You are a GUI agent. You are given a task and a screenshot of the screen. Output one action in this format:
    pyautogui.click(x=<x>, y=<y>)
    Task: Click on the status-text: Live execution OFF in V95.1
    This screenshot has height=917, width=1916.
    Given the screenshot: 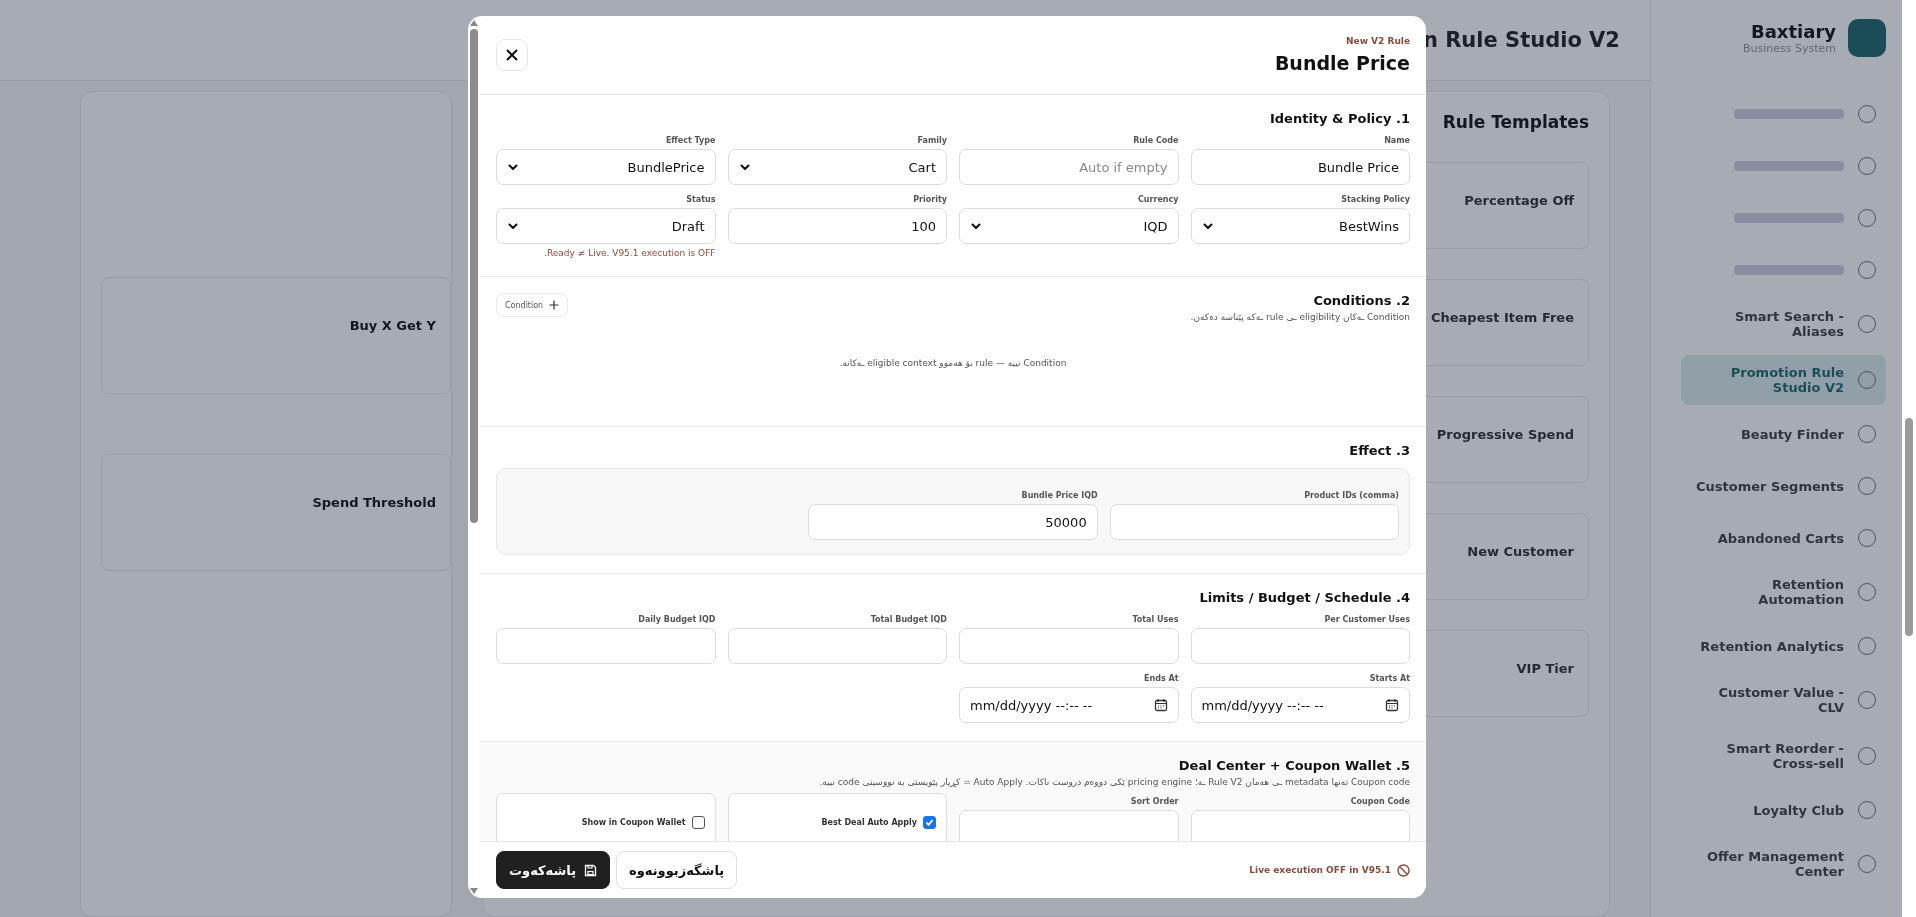 What is the action you would take?
    pyautogui.click(x=1320, y=870)
    